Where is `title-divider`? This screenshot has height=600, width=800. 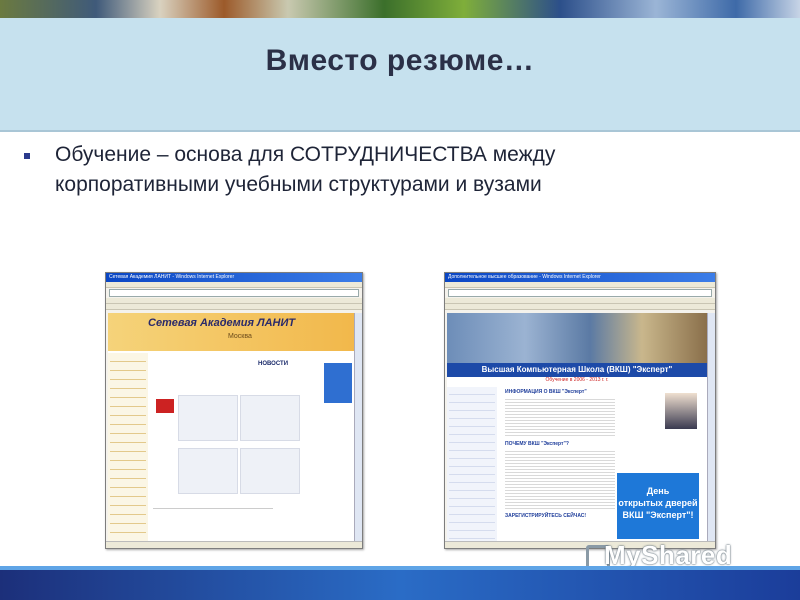
title-divider is located at coordinates (400, 131).